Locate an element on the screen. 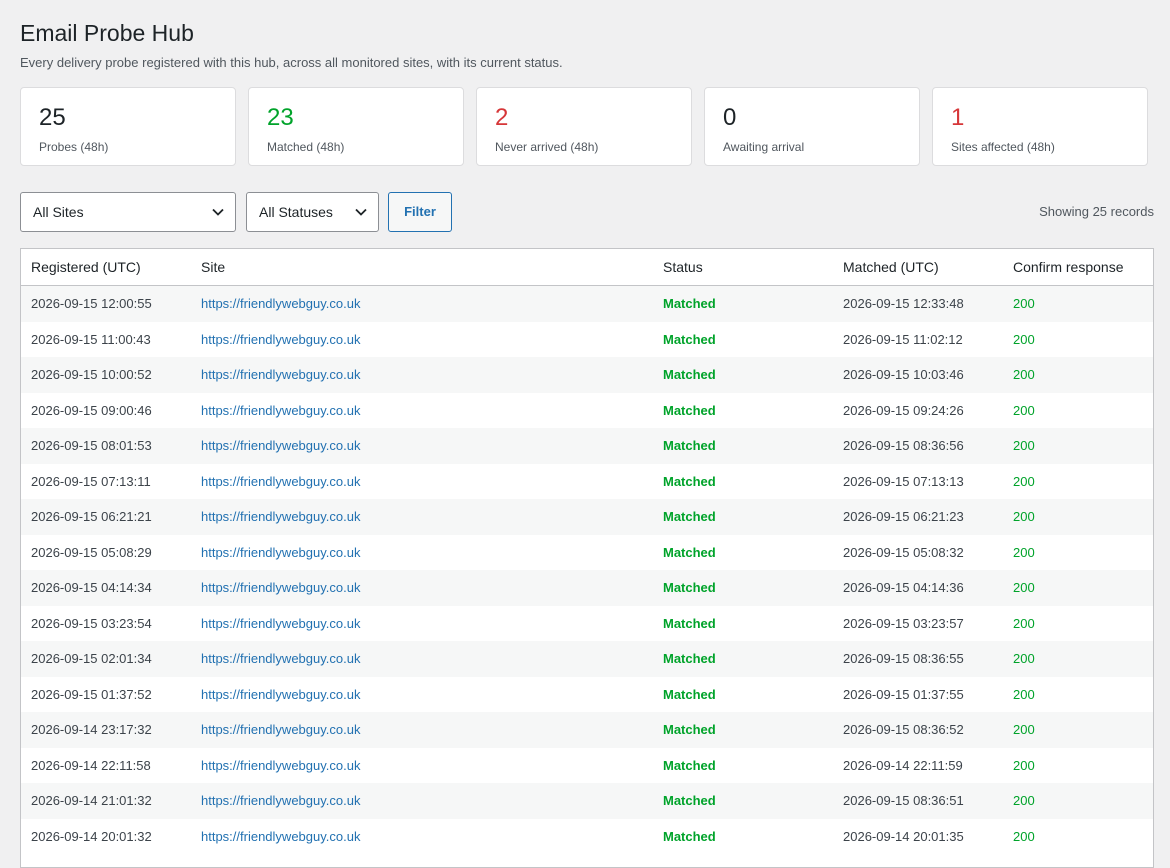 This screenshot has width=1170, height=868. column-header-matched: Matched (UTC) is located at coordinates (918, 267).